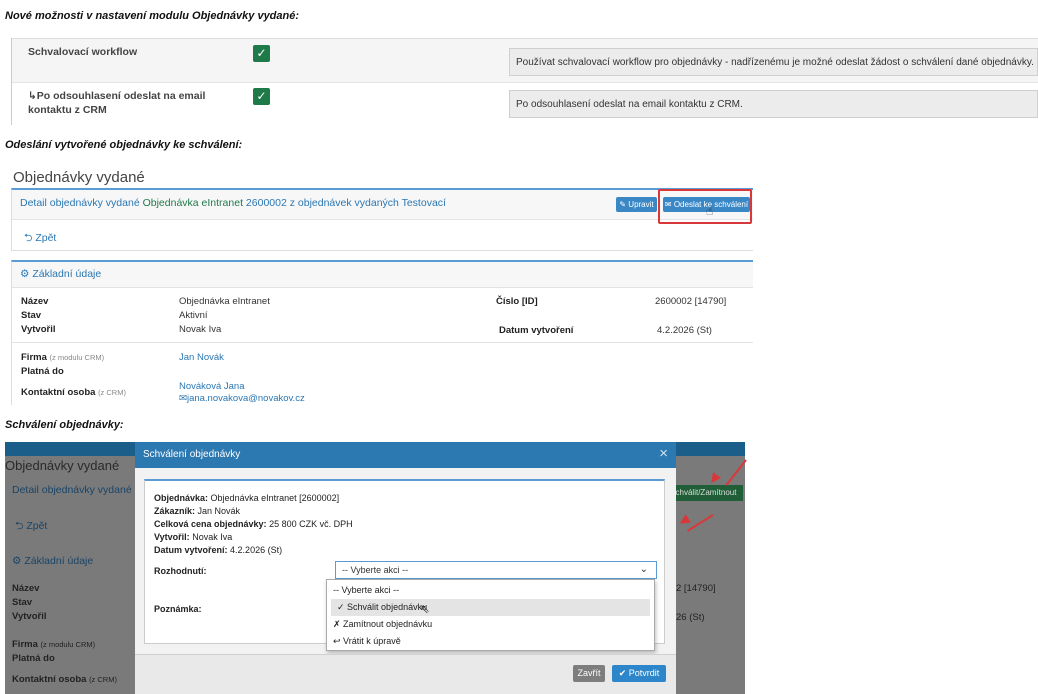  What do you see at coordinates (178, 609) in the screenshot?
I see `note-label: Poznámka:` at bounding box center [178, 609].